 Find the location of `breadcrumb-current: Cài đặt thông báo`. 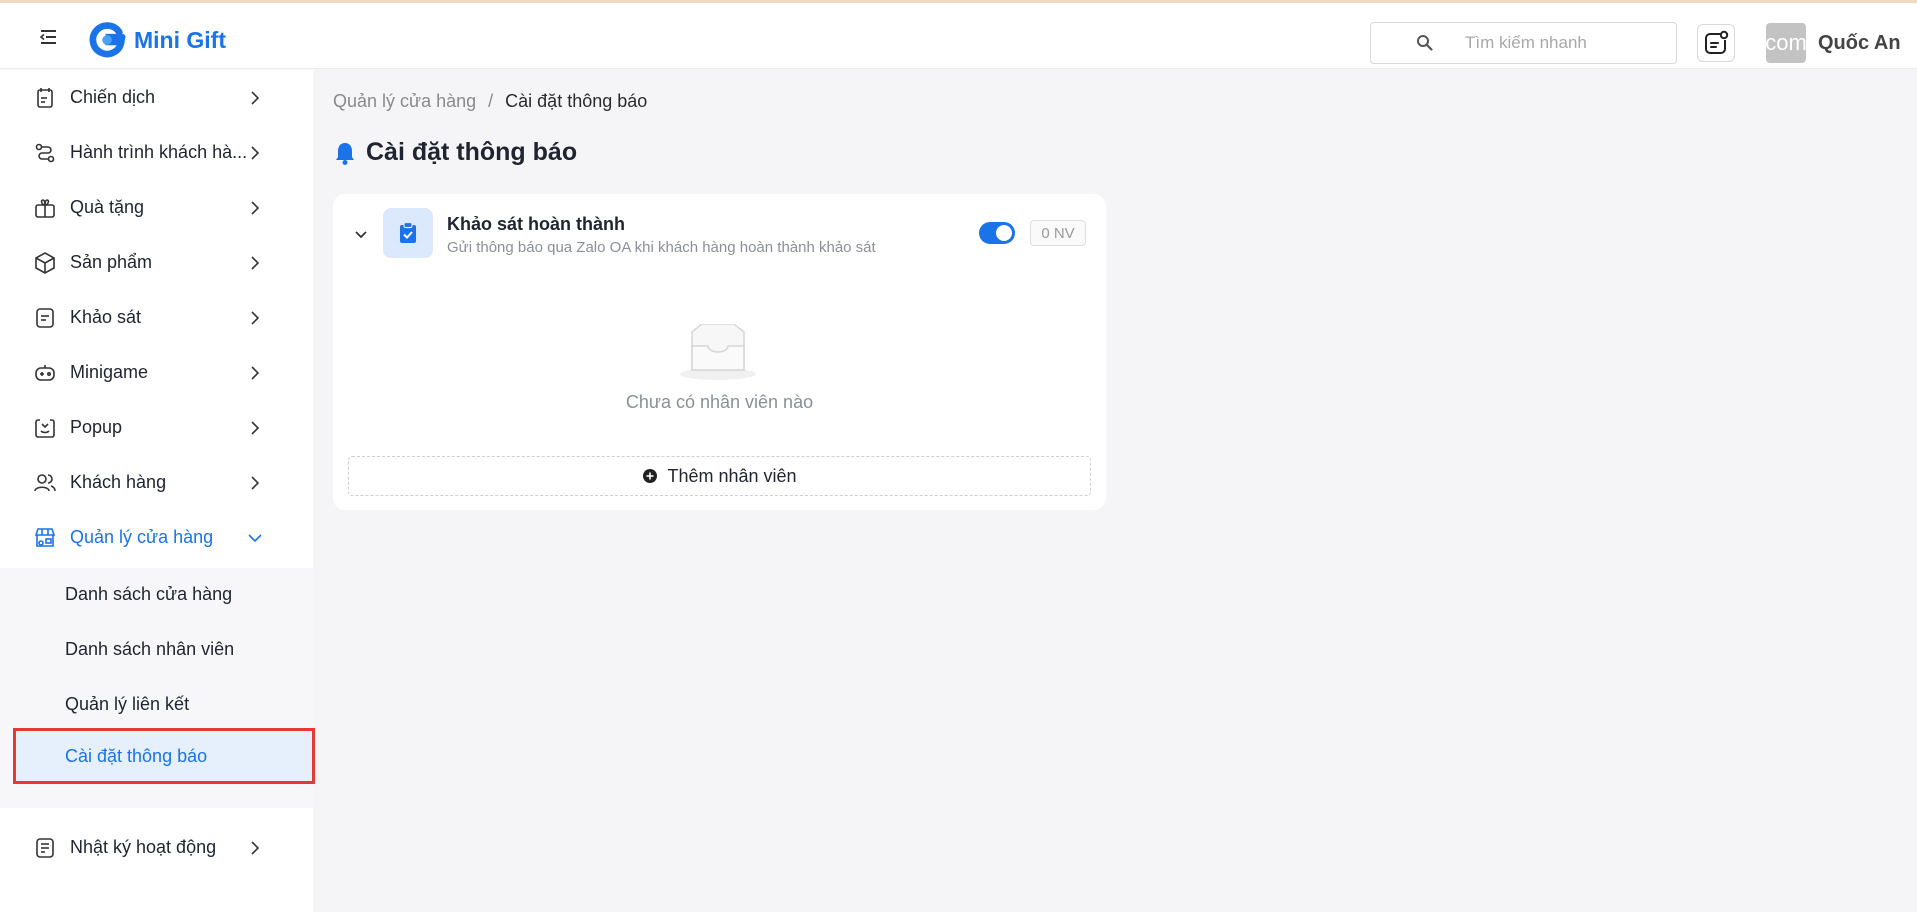

breadcrumb-current: Cài đặt thông báo is located at coordinates (576, 101).